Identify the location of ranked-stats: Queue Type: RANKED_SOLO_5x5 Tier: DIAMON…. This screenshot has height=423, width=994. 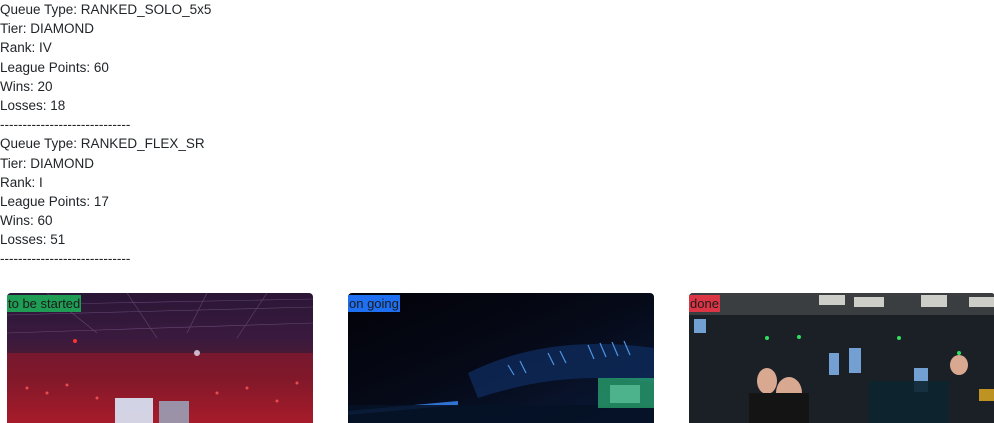
(105, 134).